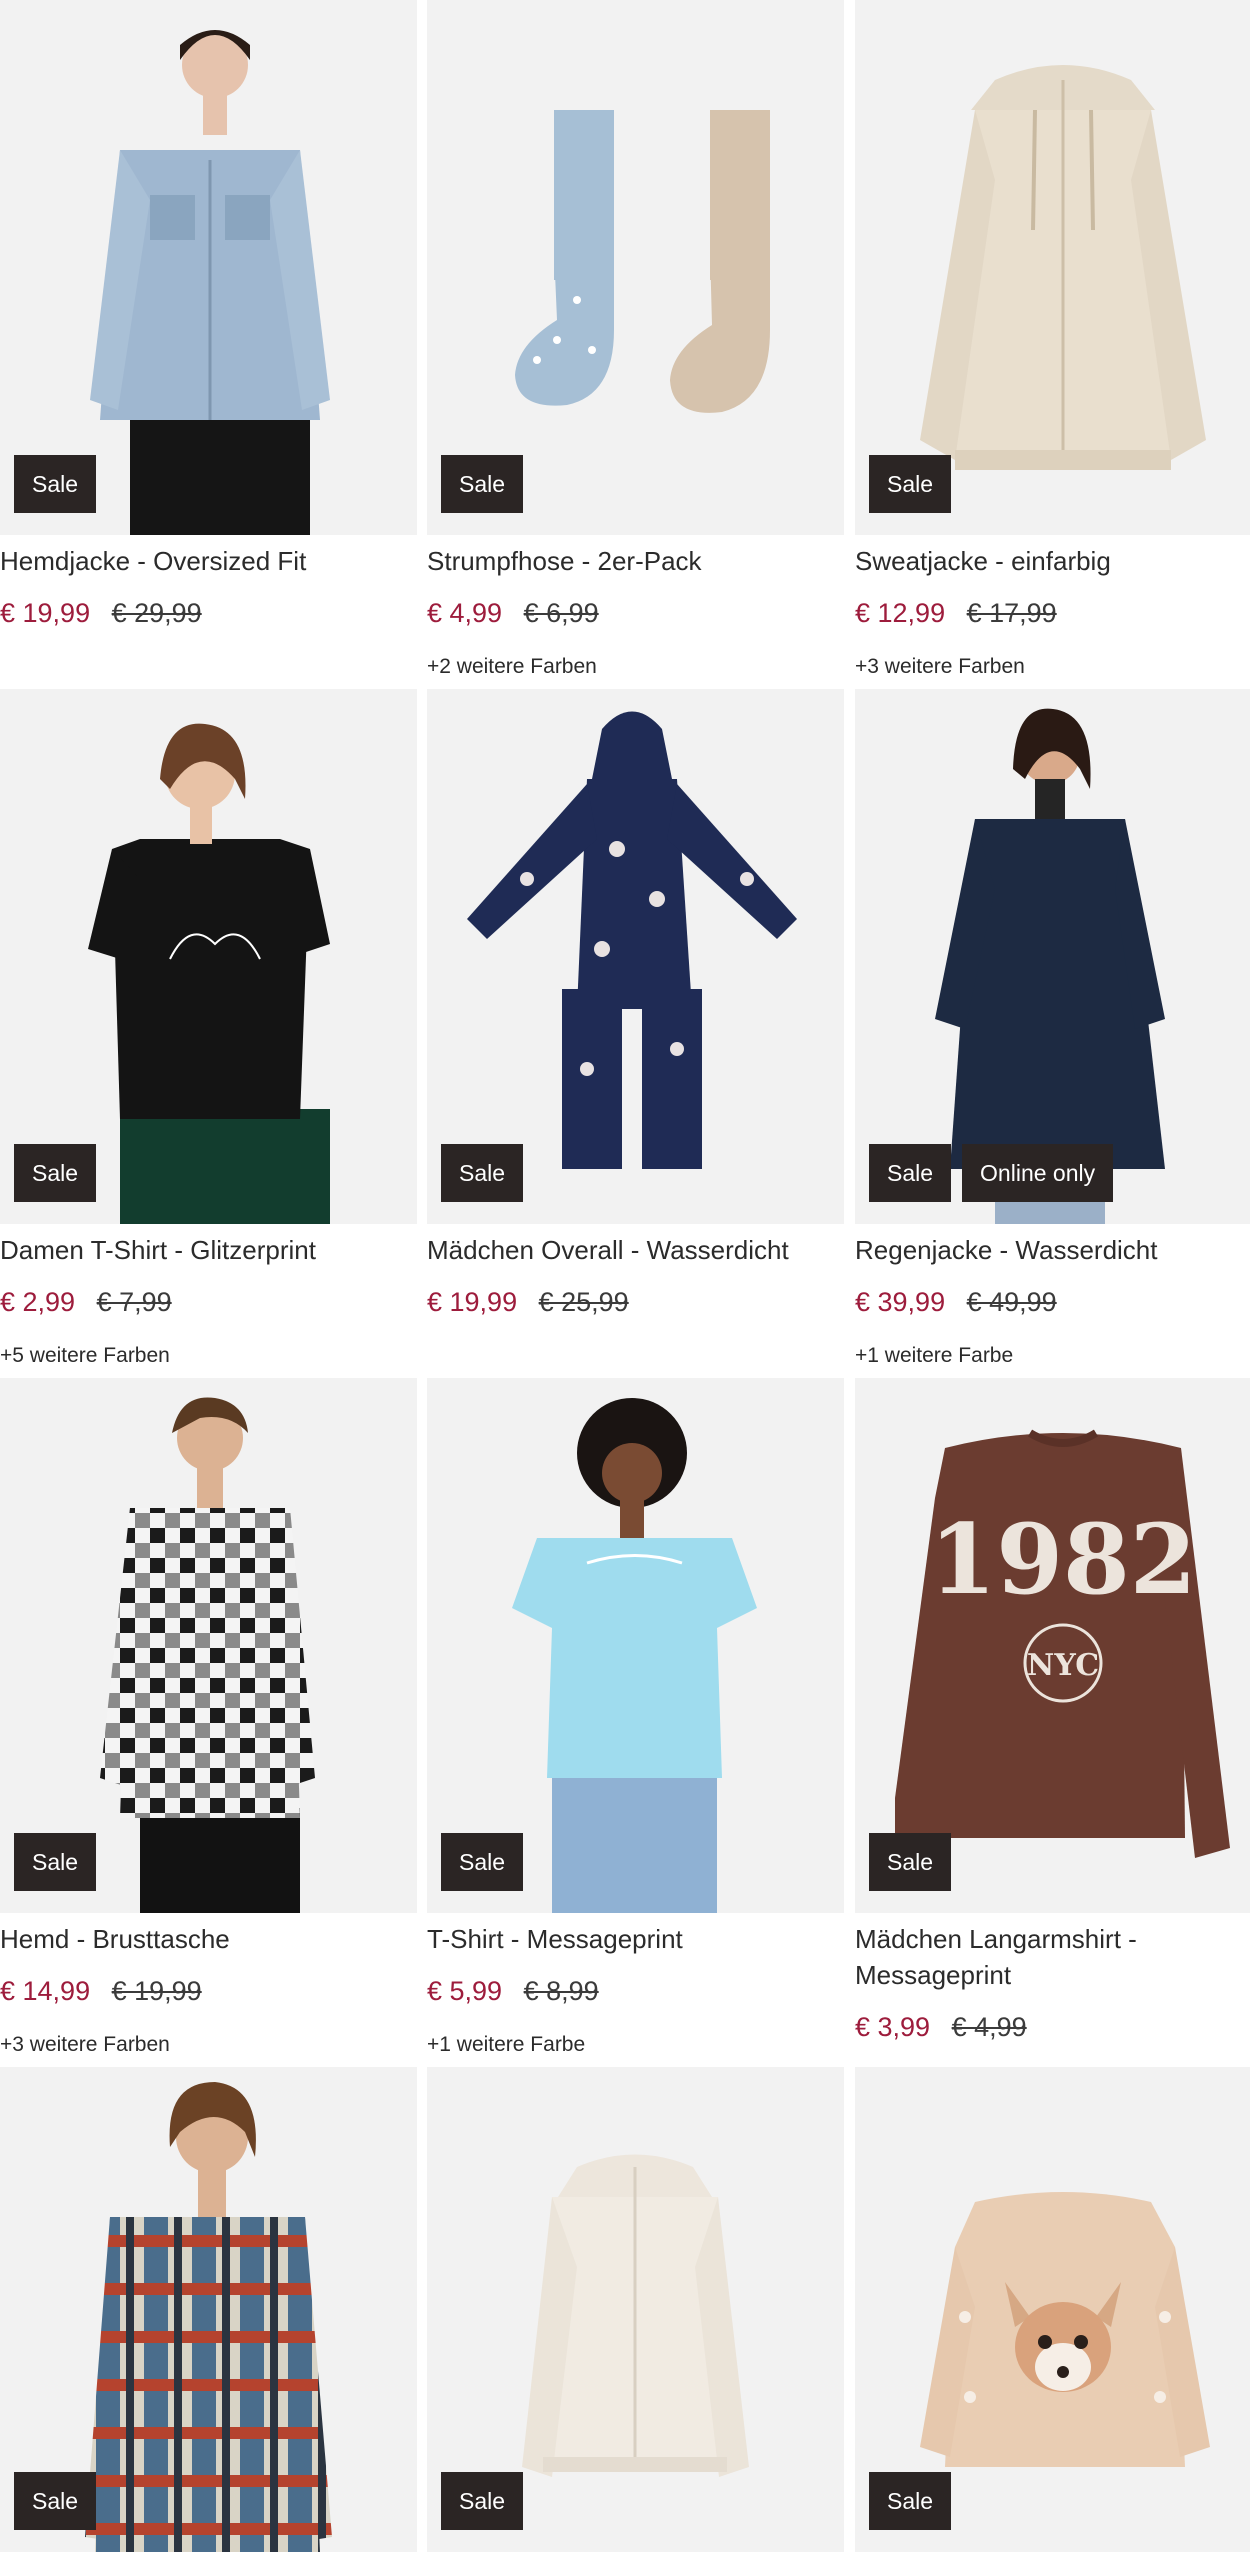  What do you see at coordinates (635, 267) in the screenshot?
I see `product-image-tights: Sale` at bounding box center [635, 267].